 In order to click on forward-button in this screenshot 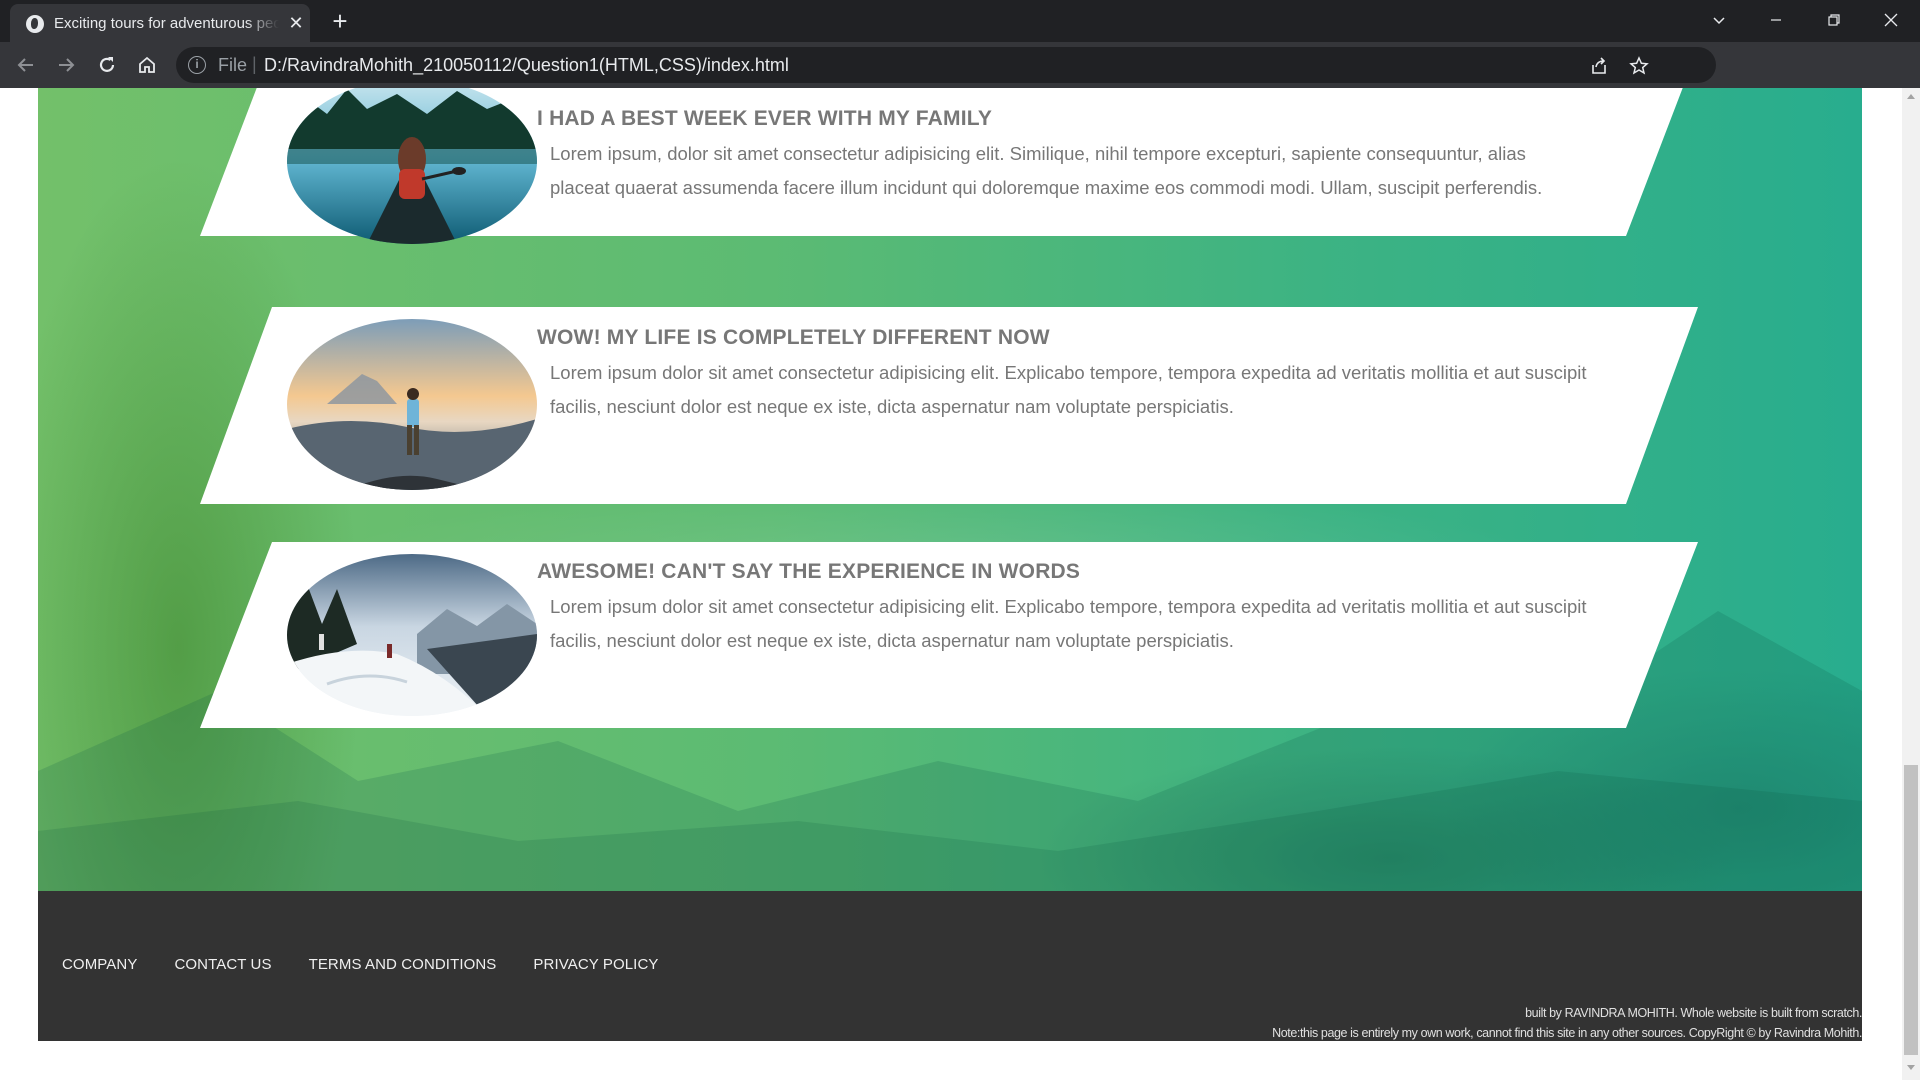, I will do `click(66, 65)`.